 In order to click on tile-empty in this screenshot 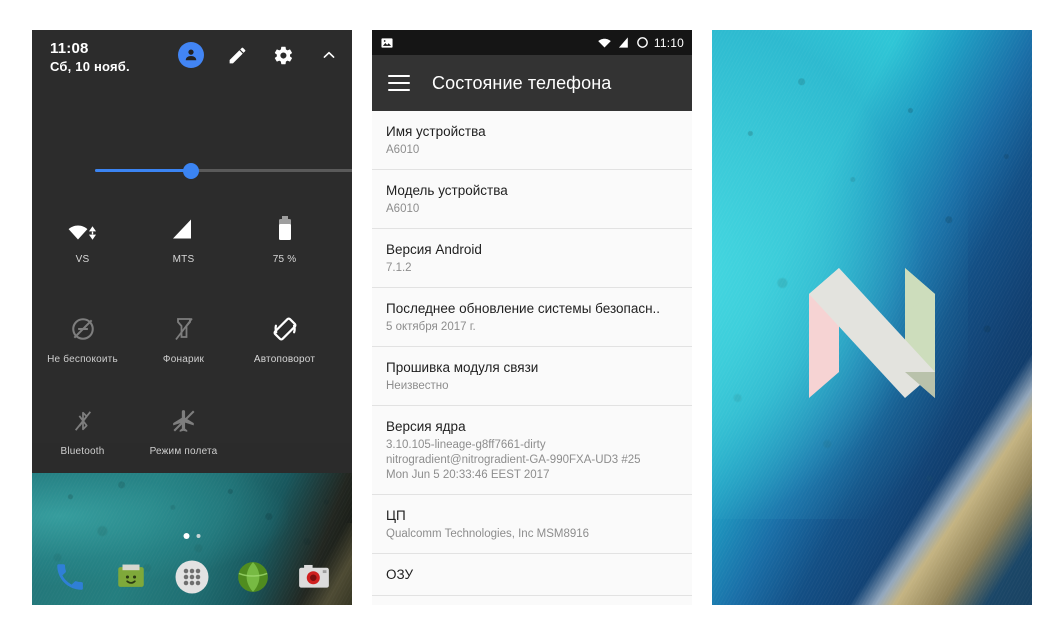, I will do `click(284, 436)`.